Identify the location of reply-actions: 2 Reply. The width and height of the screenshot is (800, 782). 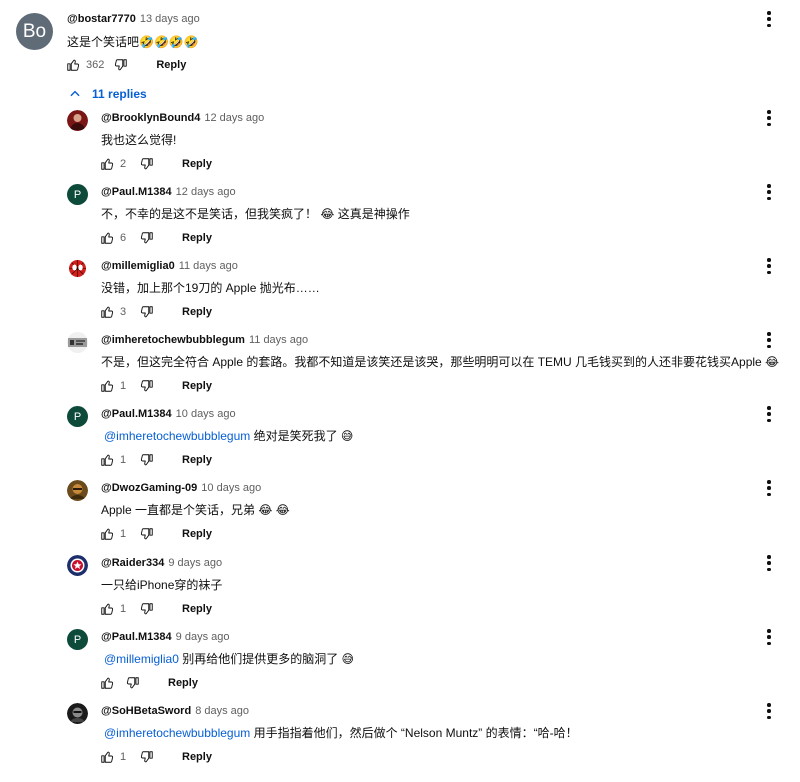
(156, 164).